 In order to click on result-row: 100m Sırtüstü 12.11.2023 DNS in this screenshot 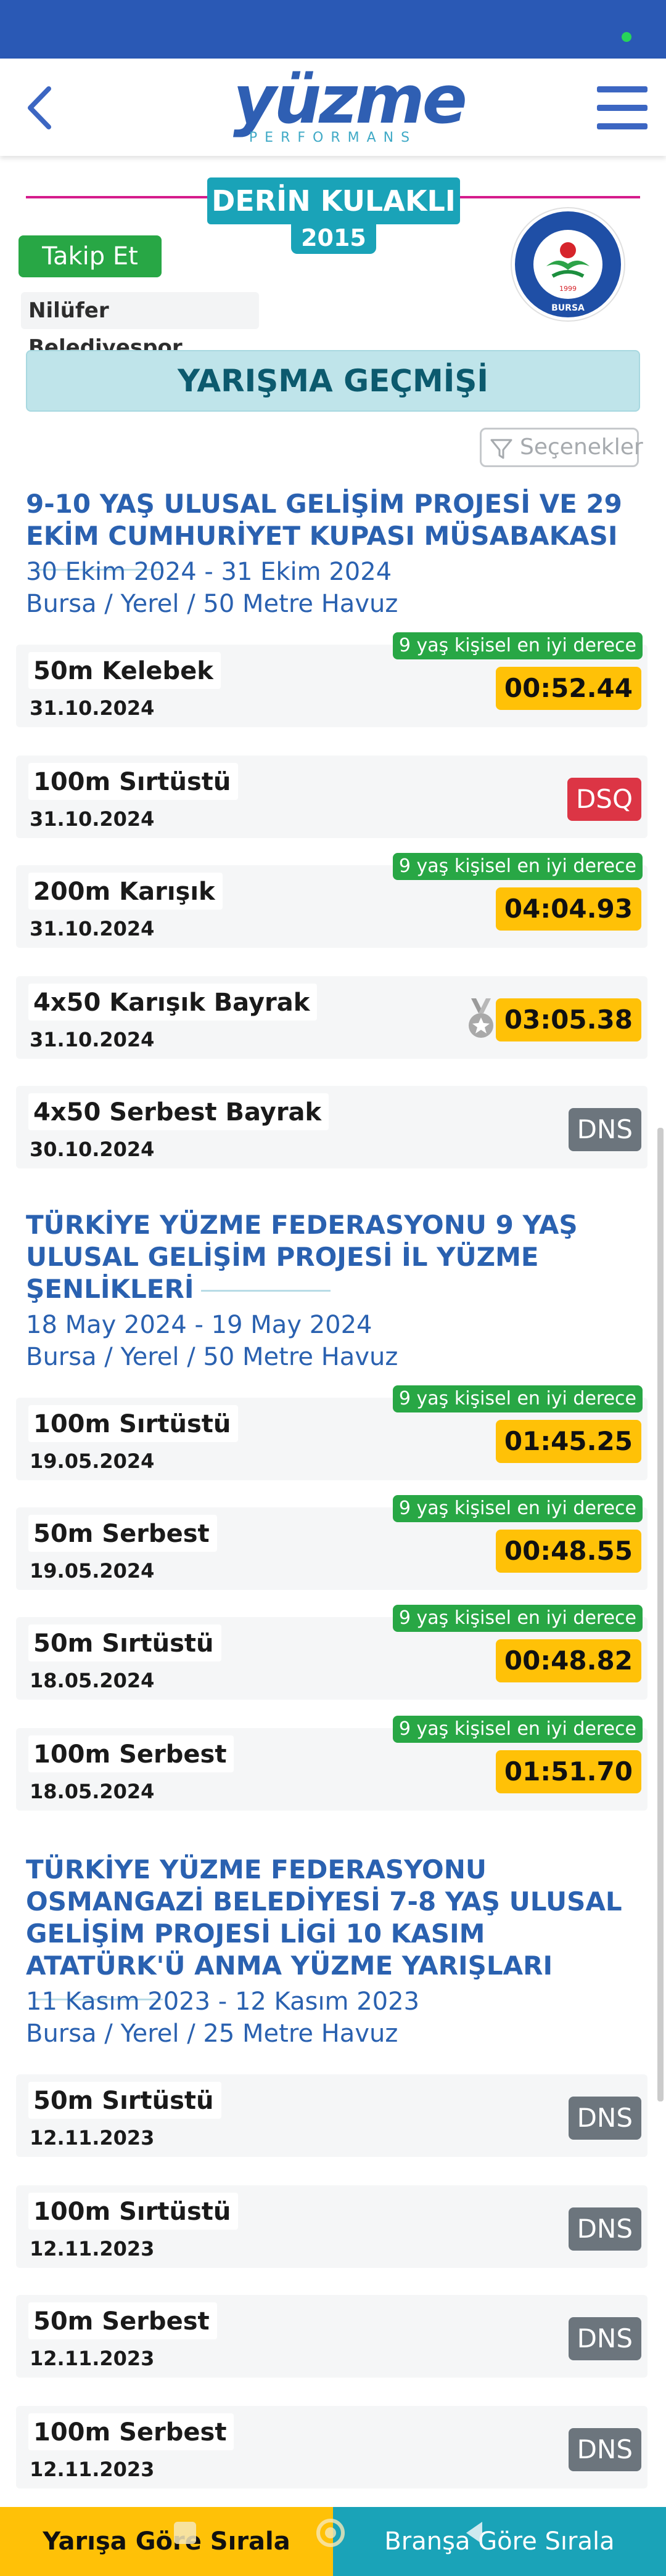, I will do `click(332, 2227)`.